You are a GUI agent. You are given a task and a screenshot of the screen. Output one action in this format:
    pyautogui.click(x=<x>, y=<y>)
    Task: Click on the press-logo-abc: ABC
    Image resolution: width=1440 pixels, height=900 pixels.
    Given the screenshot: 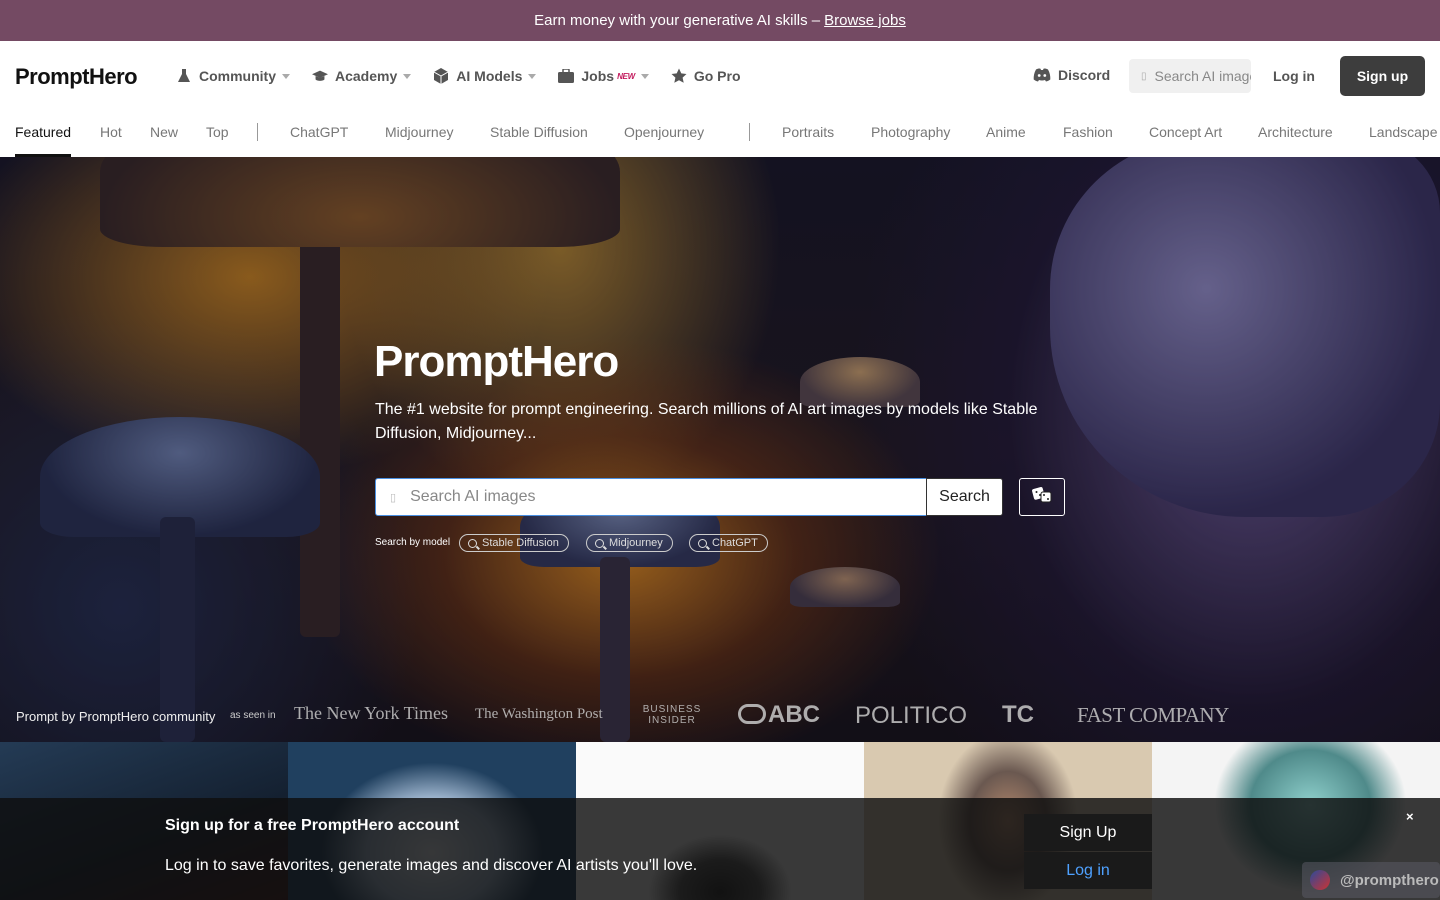 What is the action you would take?
    pyautogui.click(x=779, y=715)
    